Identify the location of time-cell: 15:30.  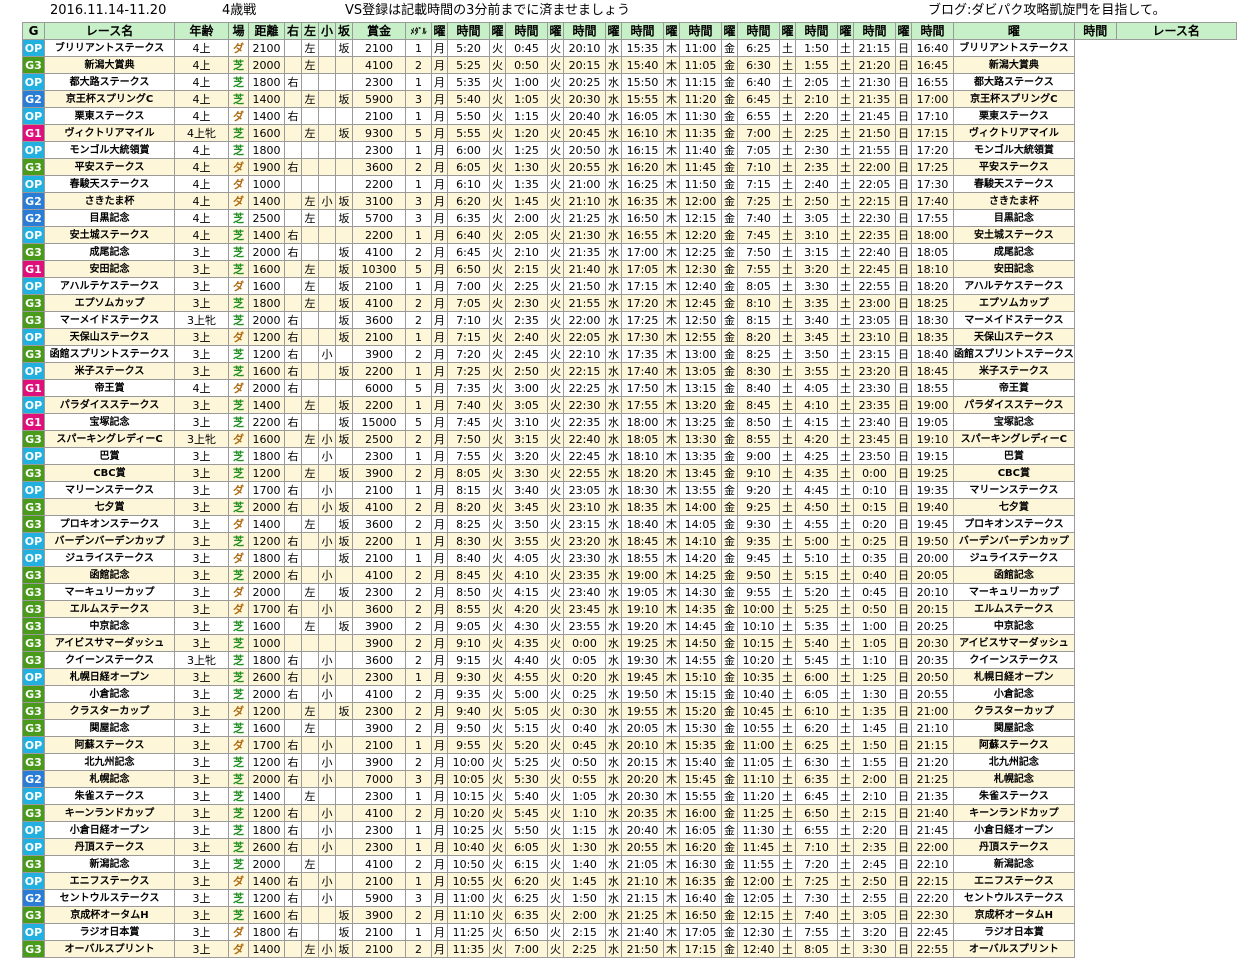
(700, 728).